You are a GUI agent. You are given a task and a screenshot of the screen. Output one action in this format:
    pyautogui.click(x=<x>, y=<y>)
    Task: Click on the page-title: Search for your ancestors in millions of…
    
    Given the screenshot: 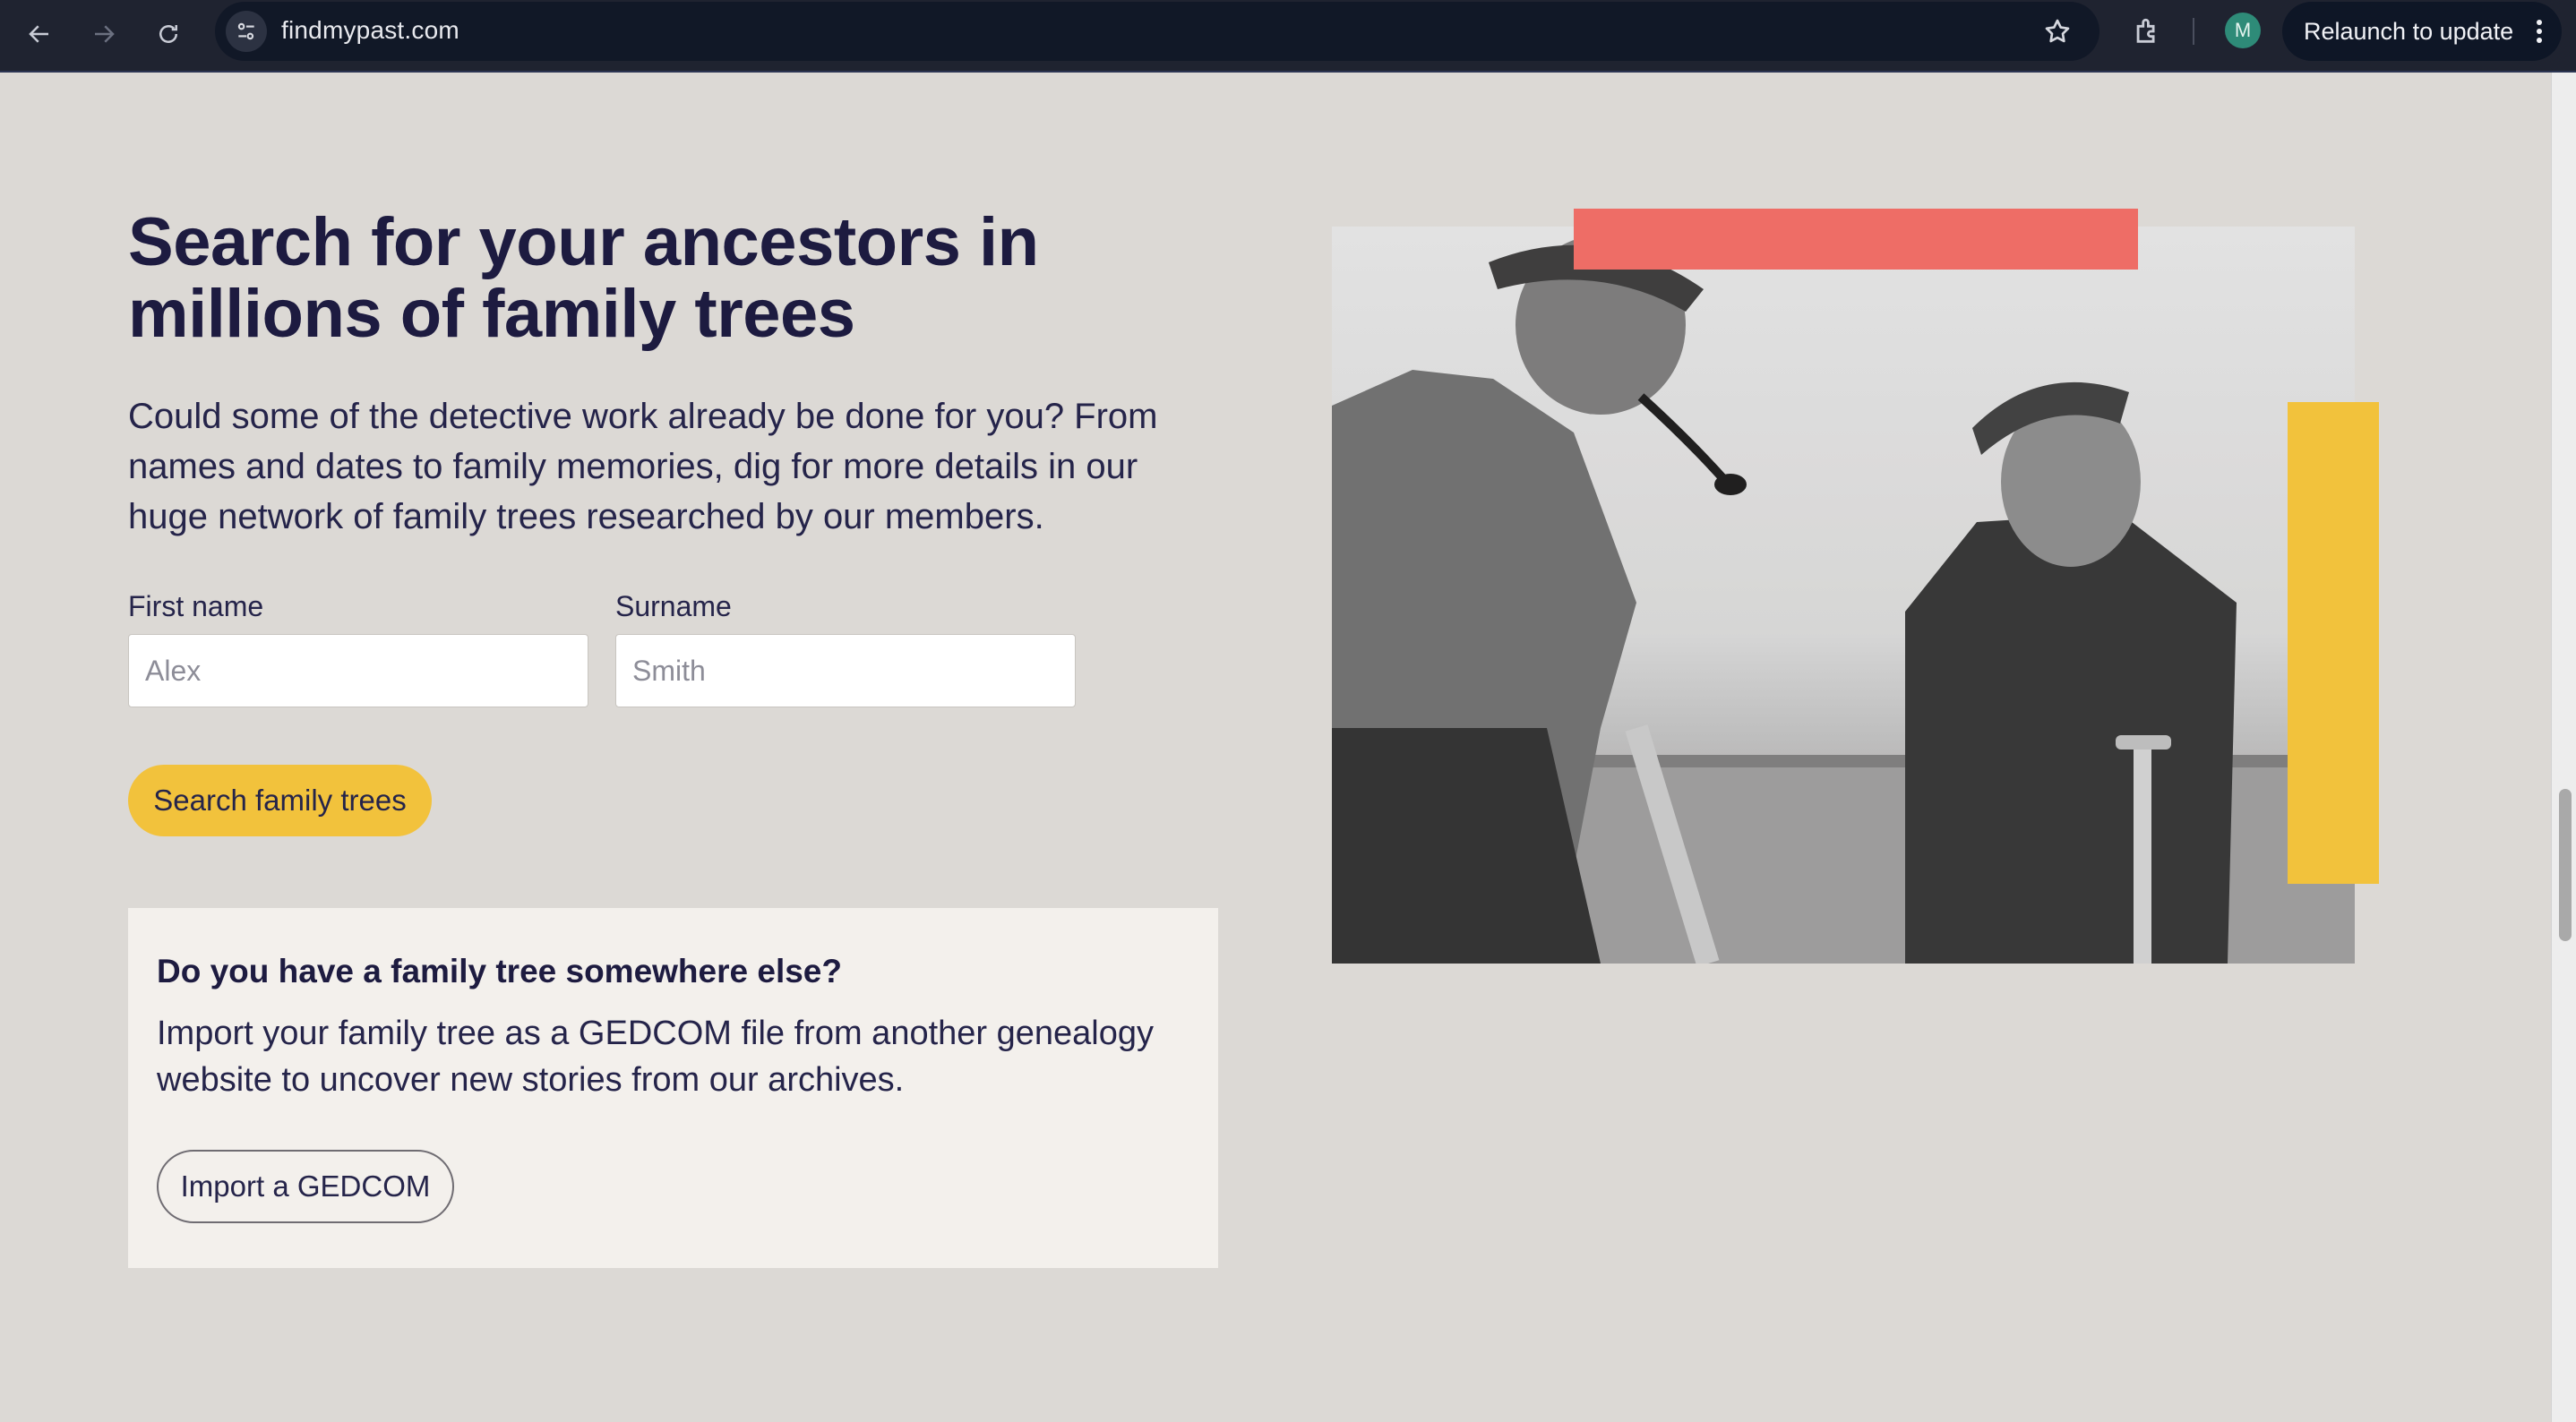 What is the action you would take?
    pyautogui.click(x=620, y=278)
    